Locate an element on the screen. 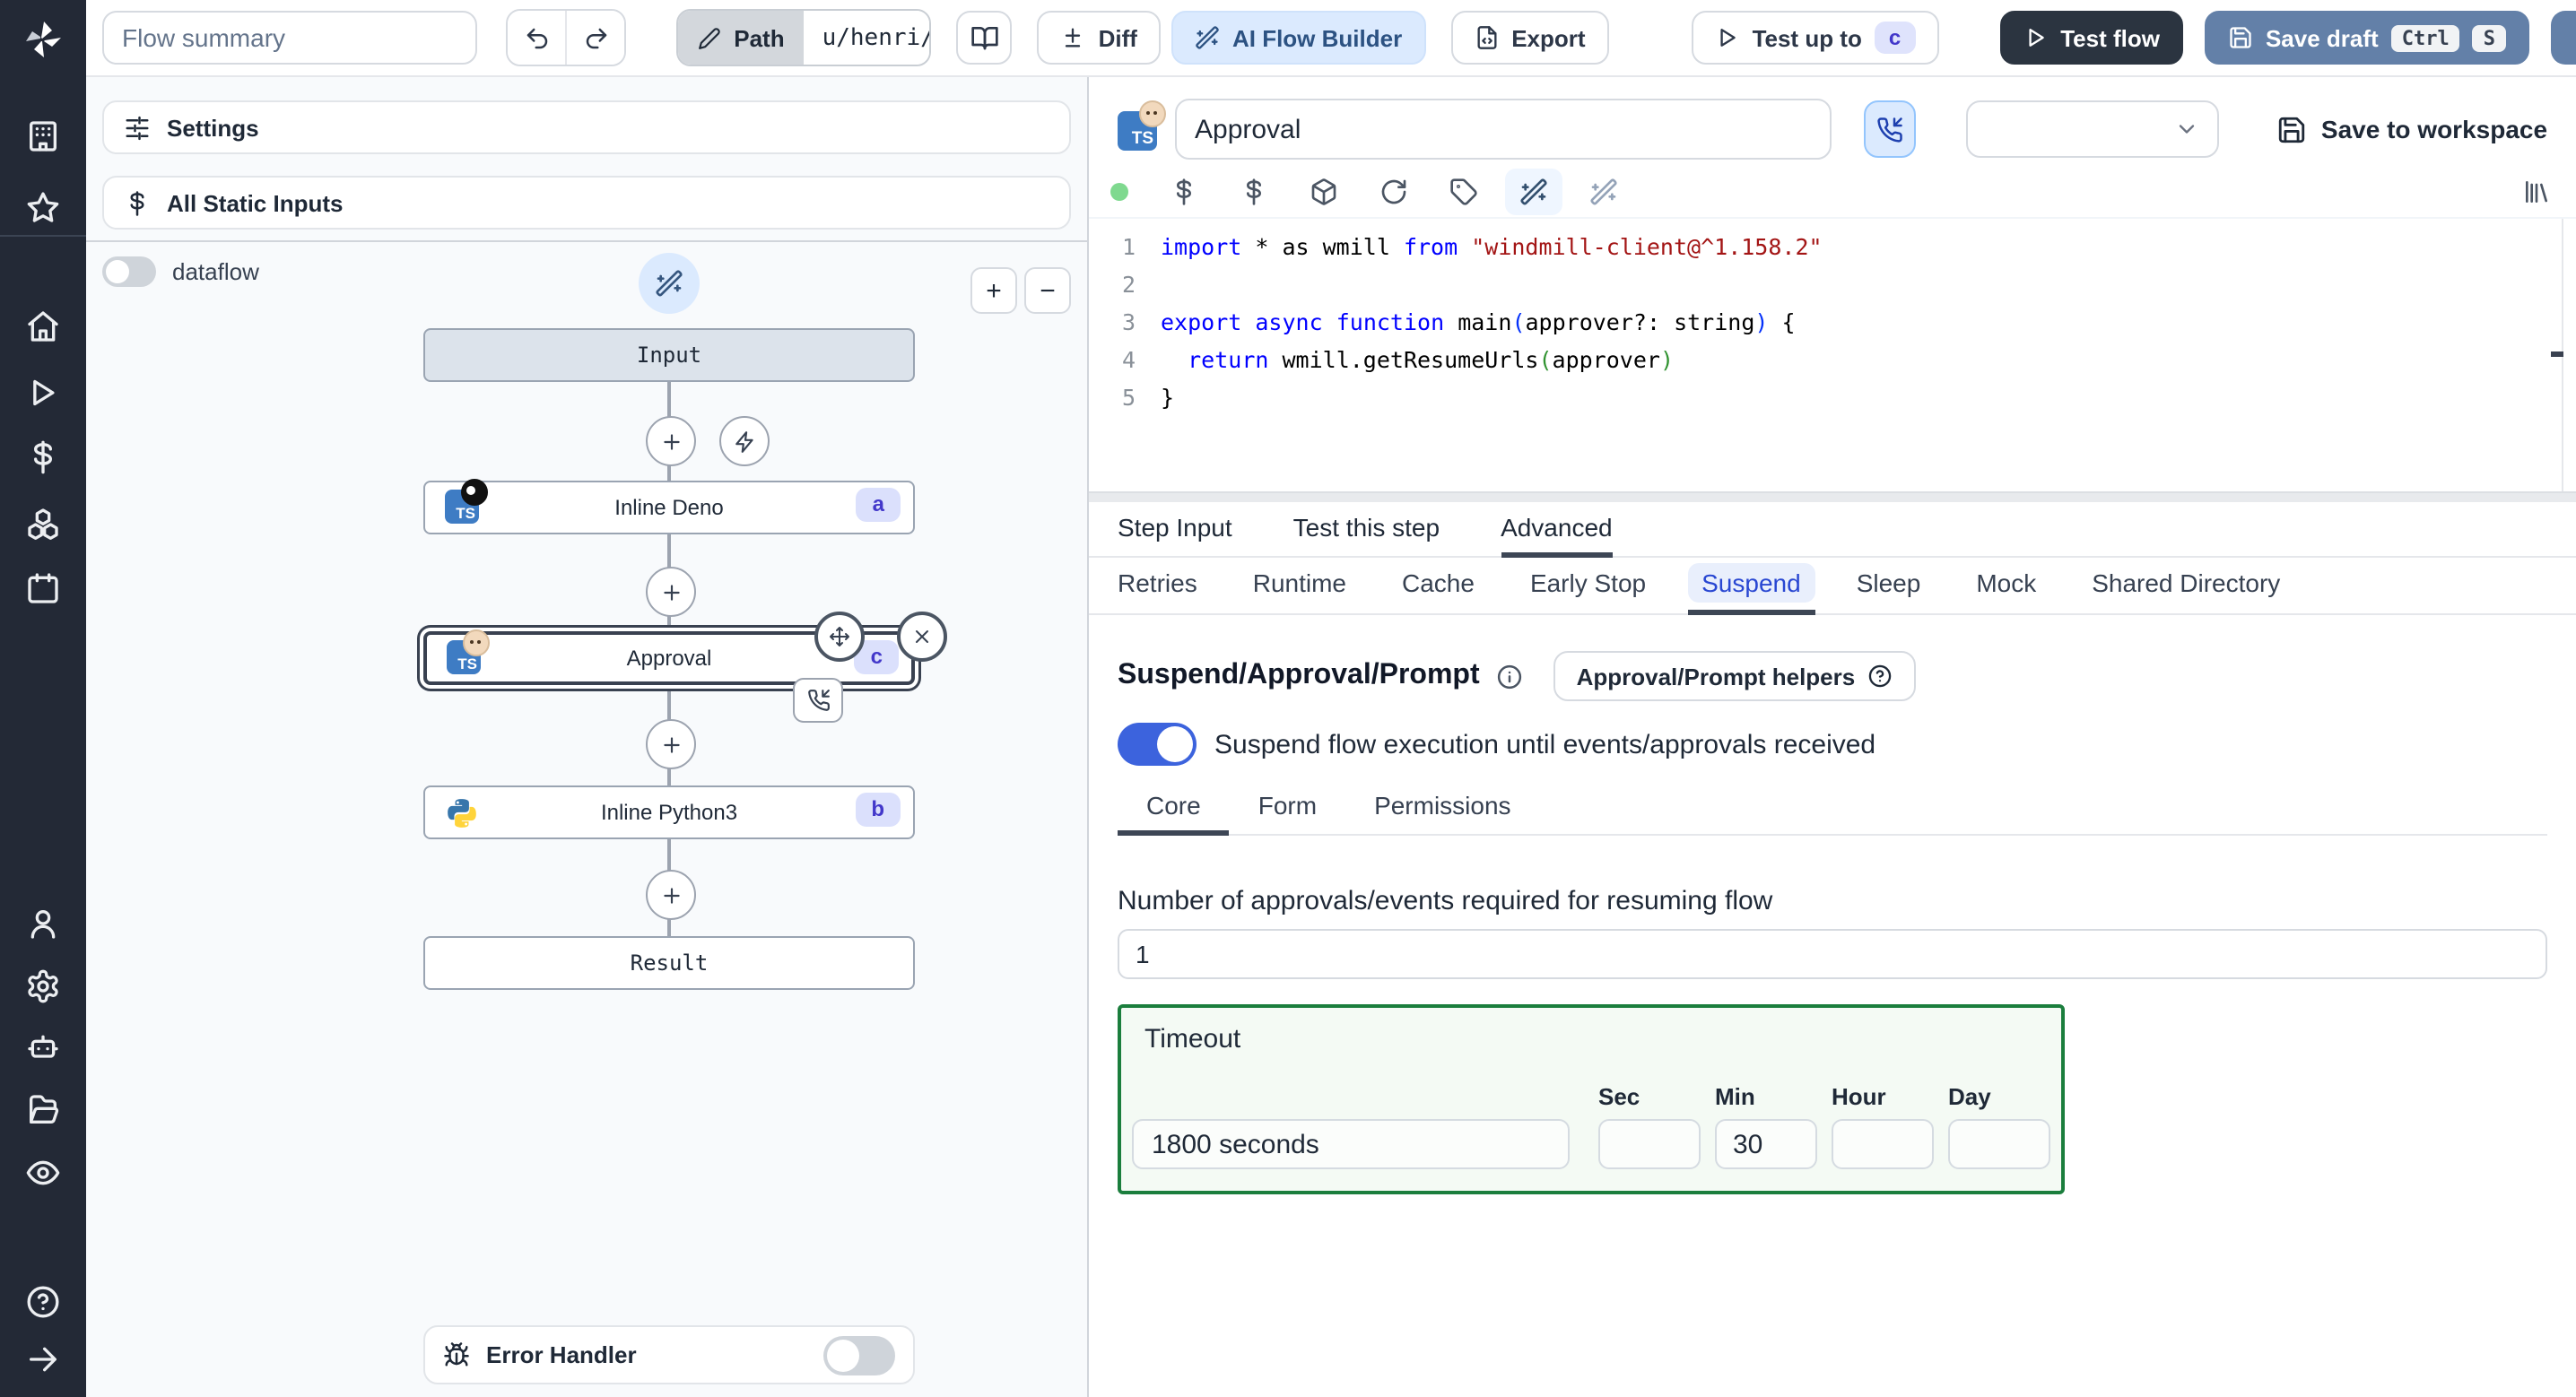  wand-off-icon is located at coordinates (1603, 192).